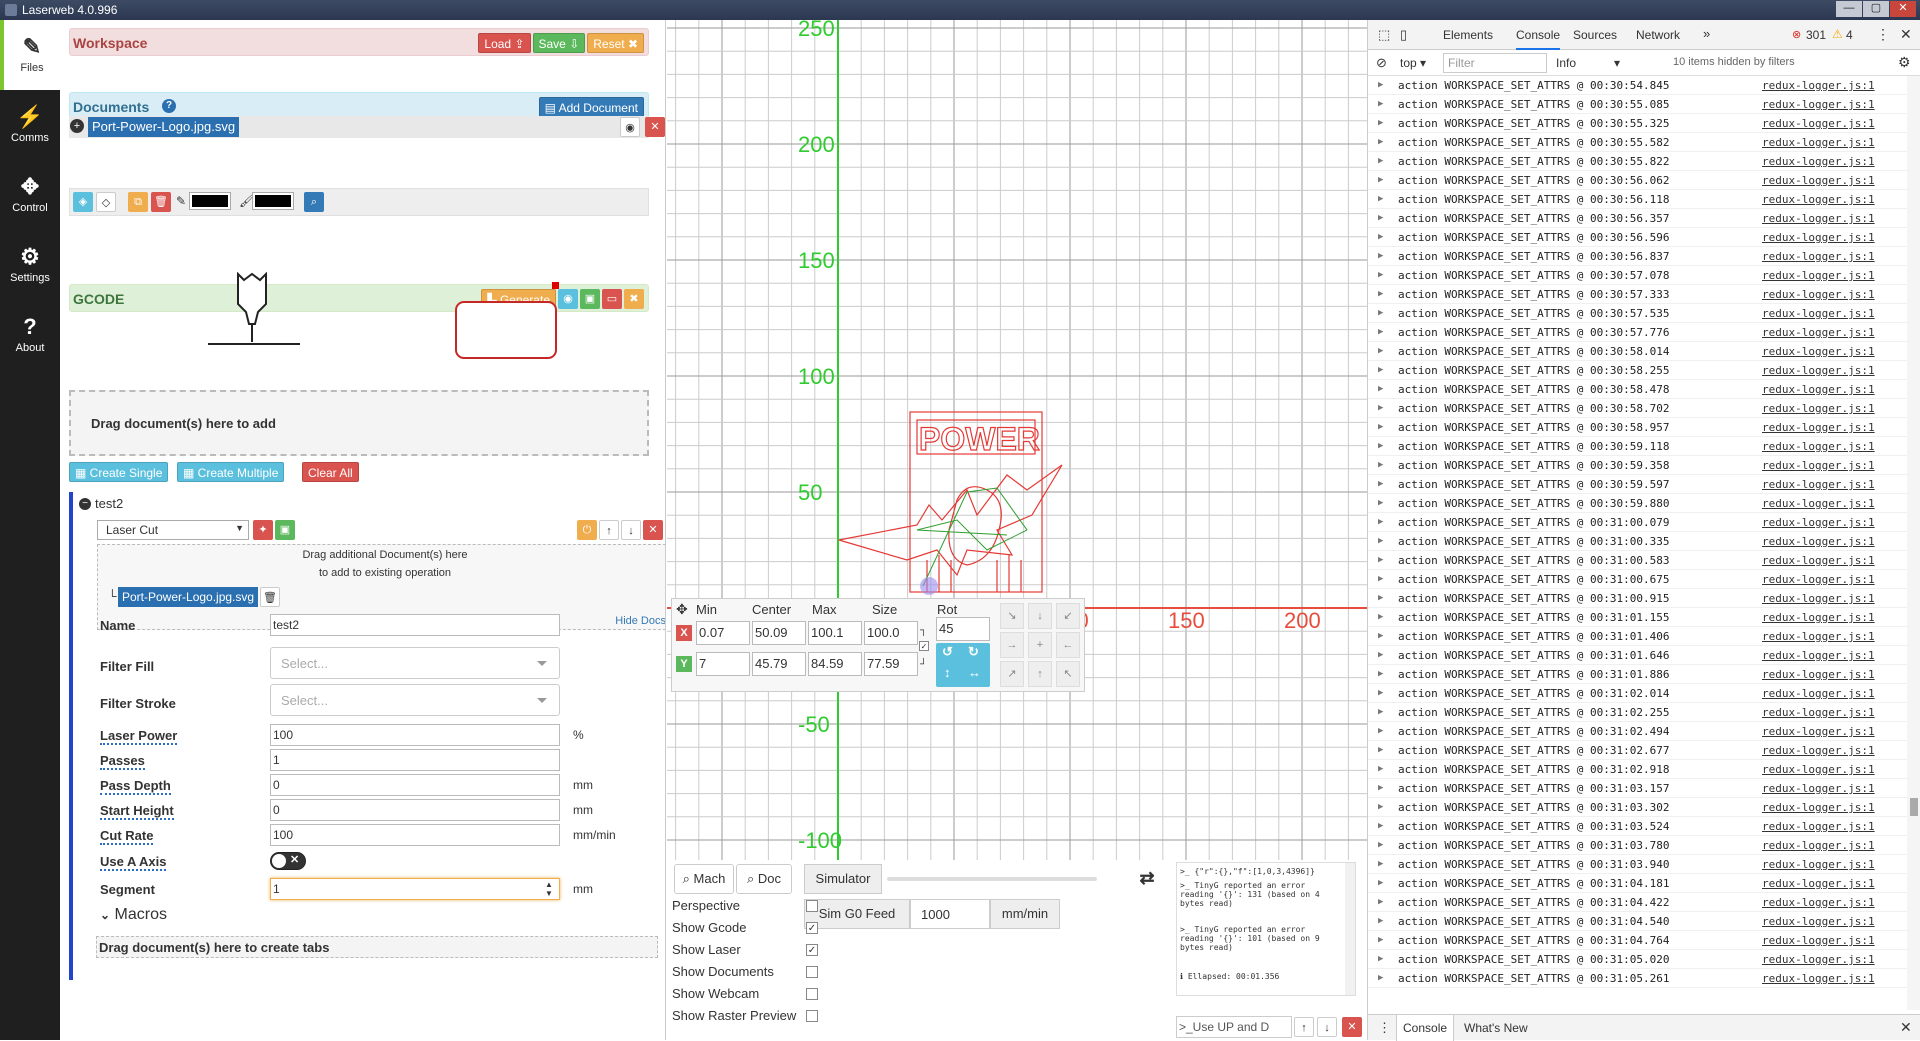 The width and height of the screenshot is (1920, 1041). I want to click on move-down-icon: ↓, so click(631, 530).